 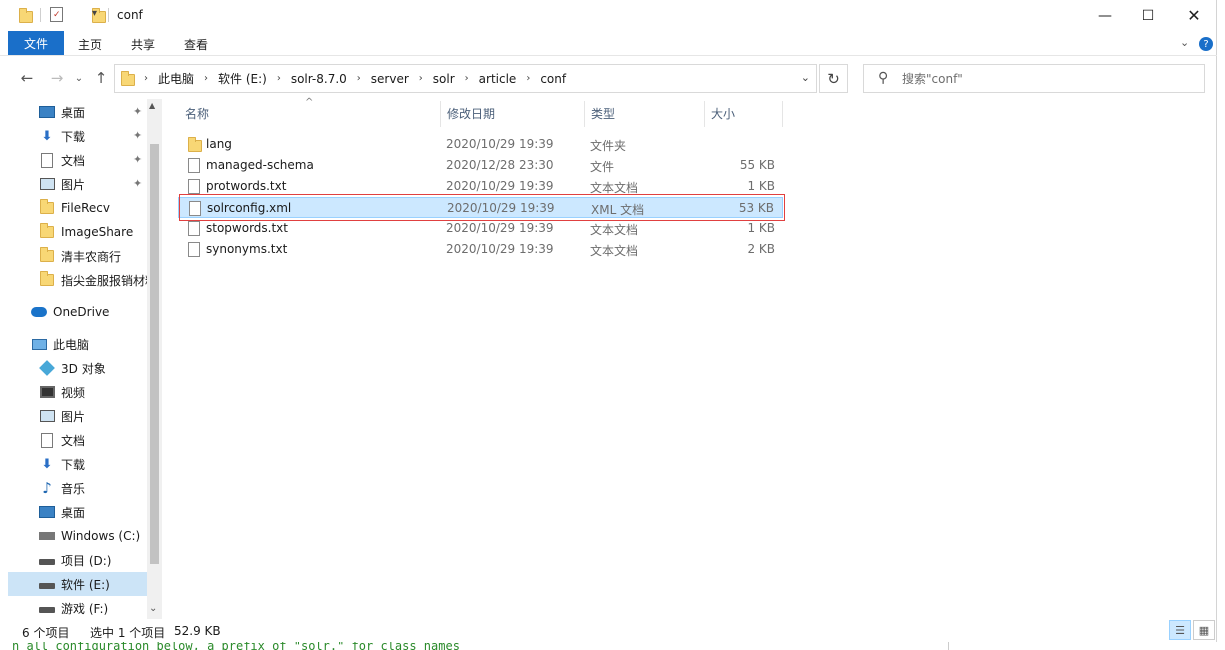 What do you see at coordinates (152, 105) in the screenshot?
I see `scroll-up-icon: ▲` at bounding box center [152, 105].